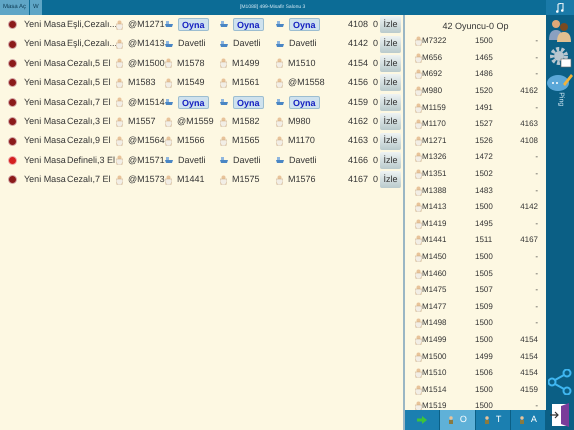 The image size is (574, 430). Describe the element at coordinates (520, 240) in the screenshot. I see `player-table: 4167` at that location.